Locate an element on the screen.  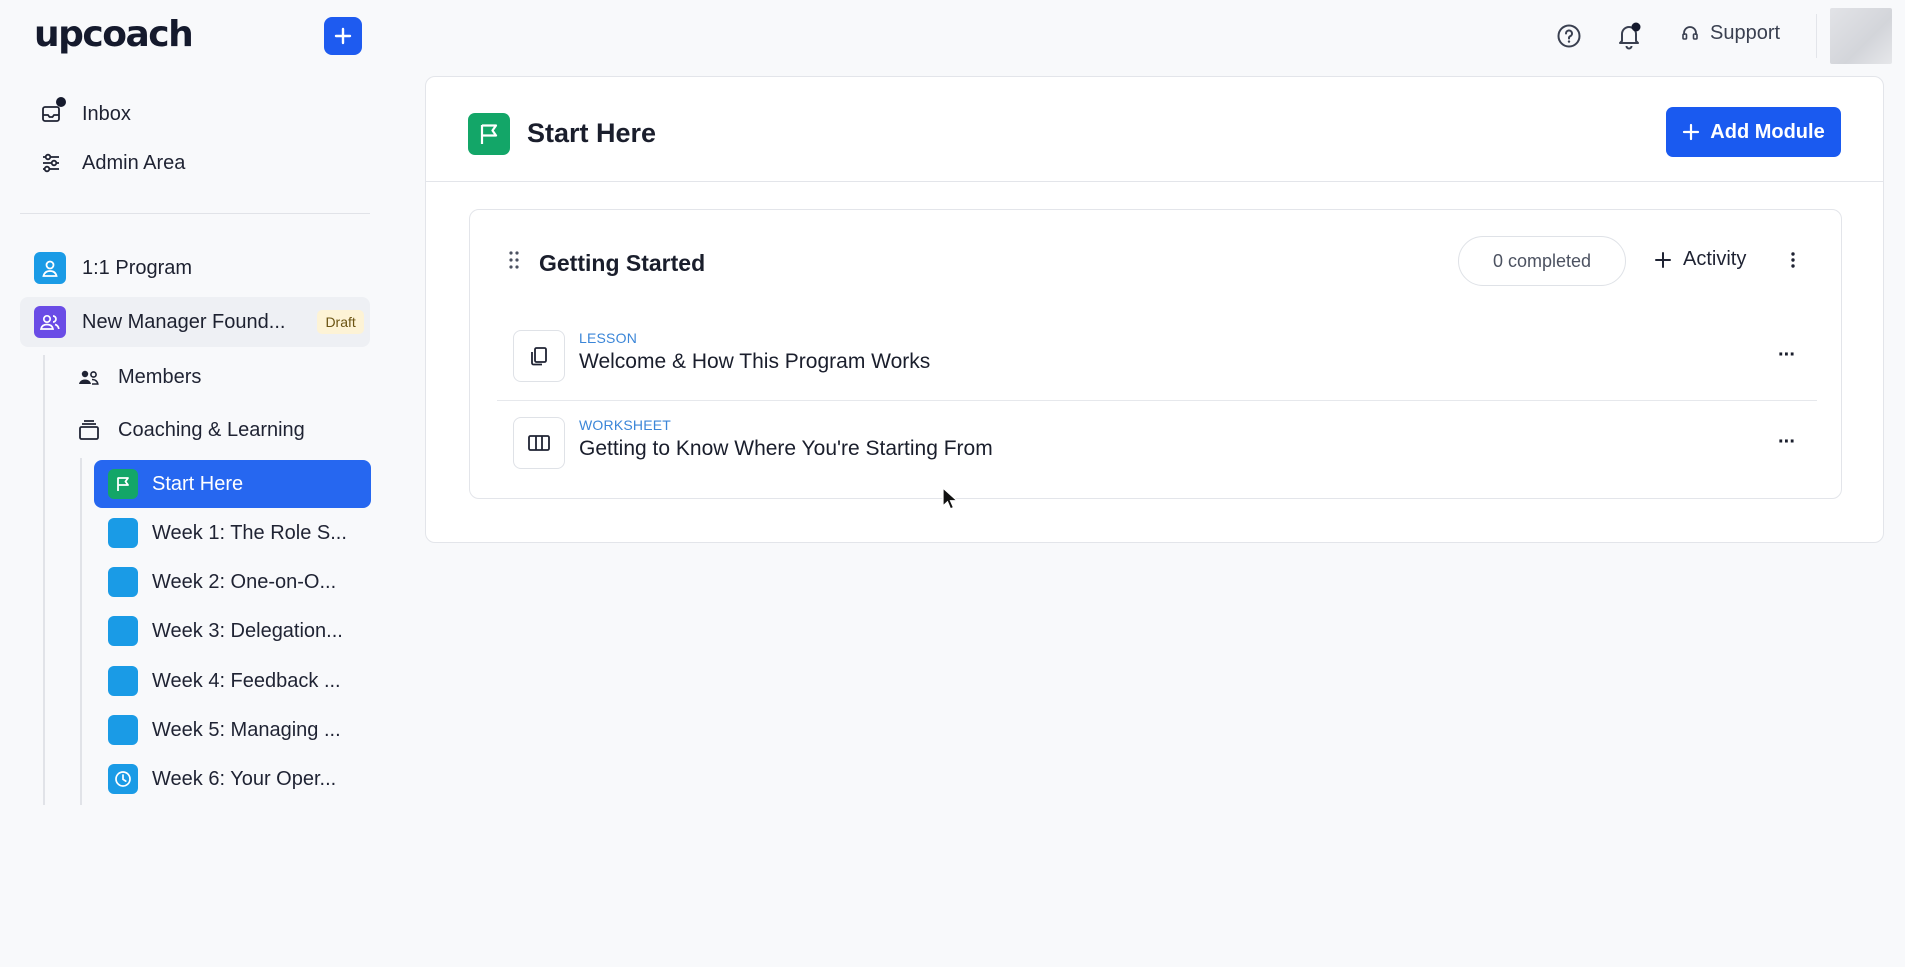
create-button is located at coordinates (343, 36).